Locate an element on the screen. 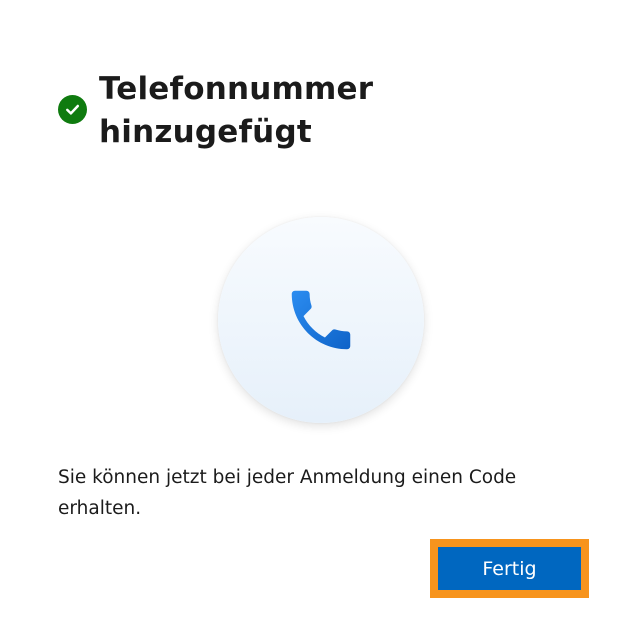  phone-illustration is located at coordinates (321, 320).